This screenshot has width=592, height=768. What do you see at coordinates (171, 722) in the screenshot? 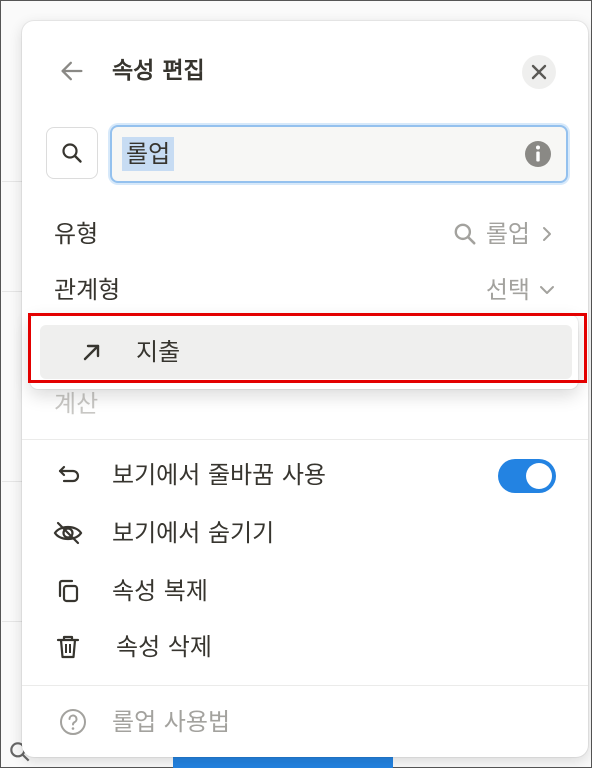
I see `rollup-help-label: 롤업 사용법` at bounding box center [171, 722].